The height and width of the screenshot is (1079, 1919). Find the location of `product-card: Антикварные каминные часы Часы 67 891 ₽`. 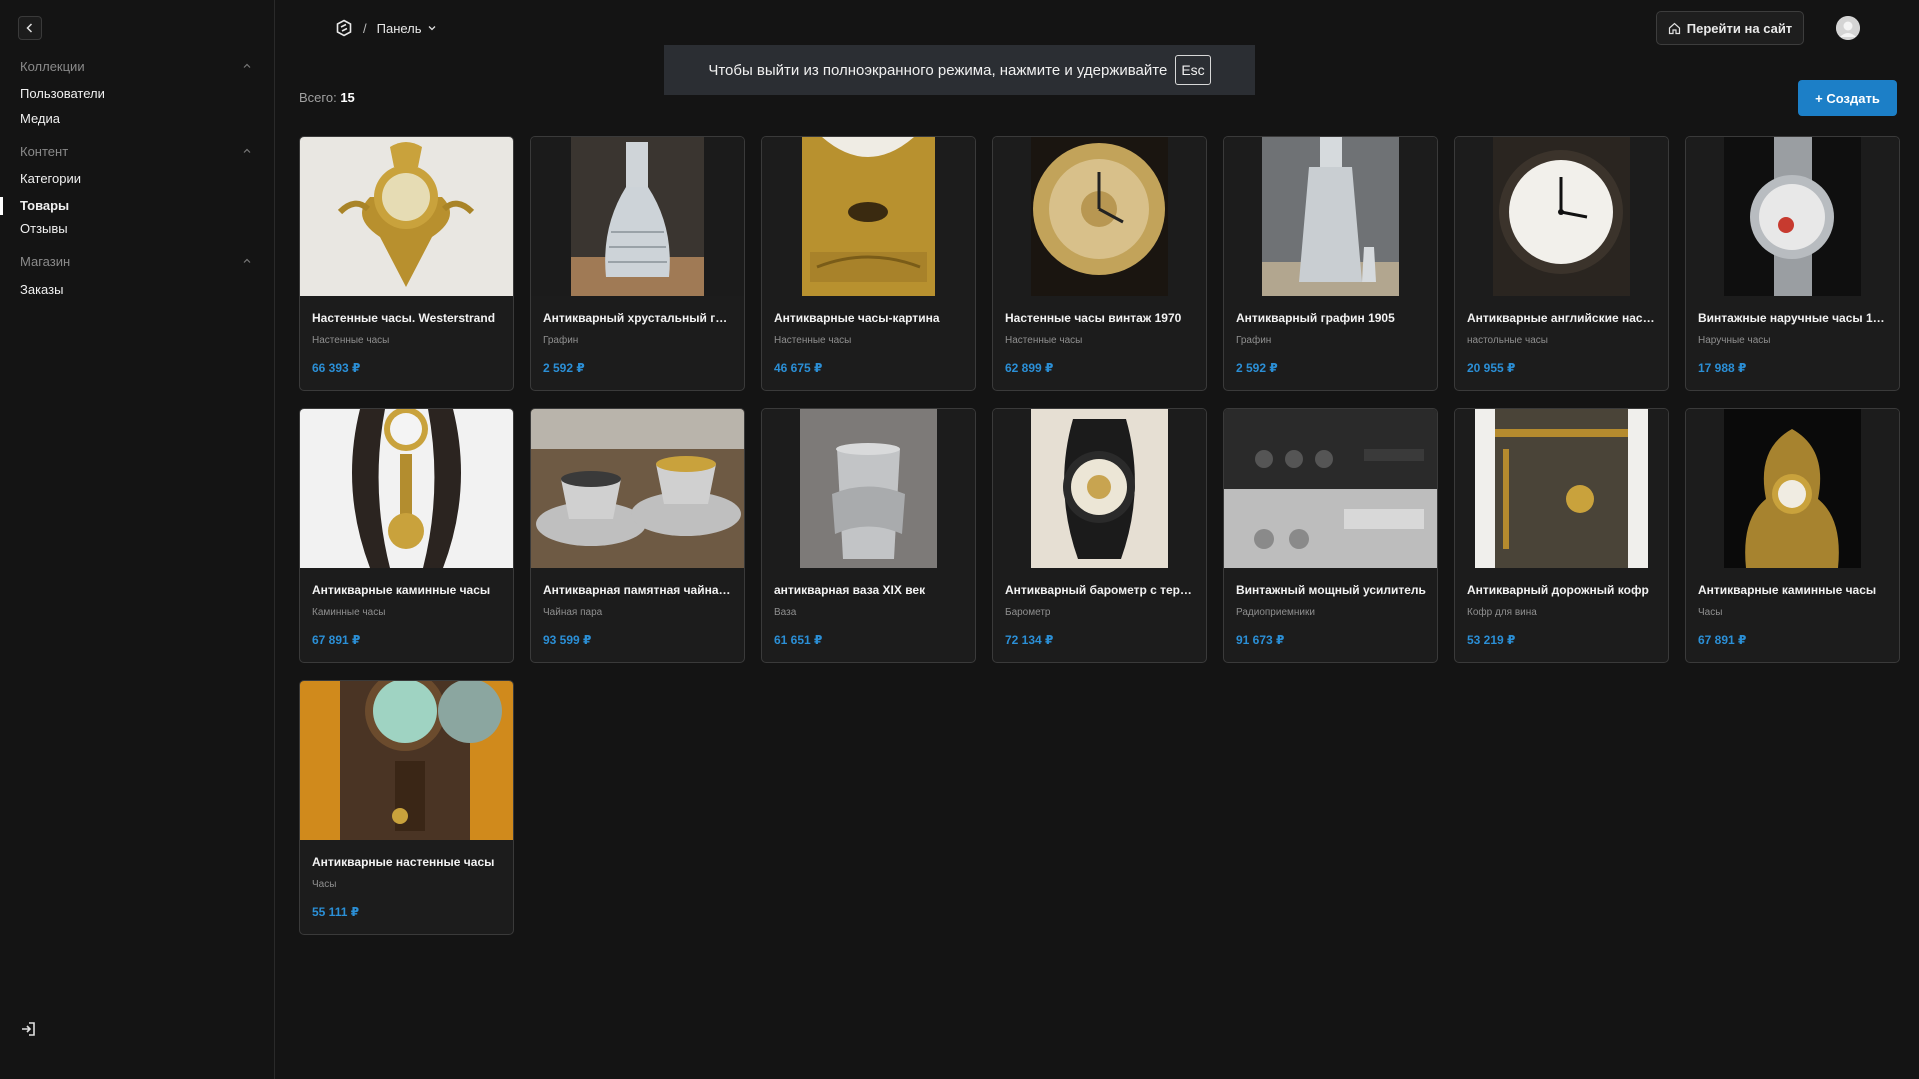

product-card: Антикварные каминные часы Часы 67 891 ₽ is located at coordinates (1792, 535).